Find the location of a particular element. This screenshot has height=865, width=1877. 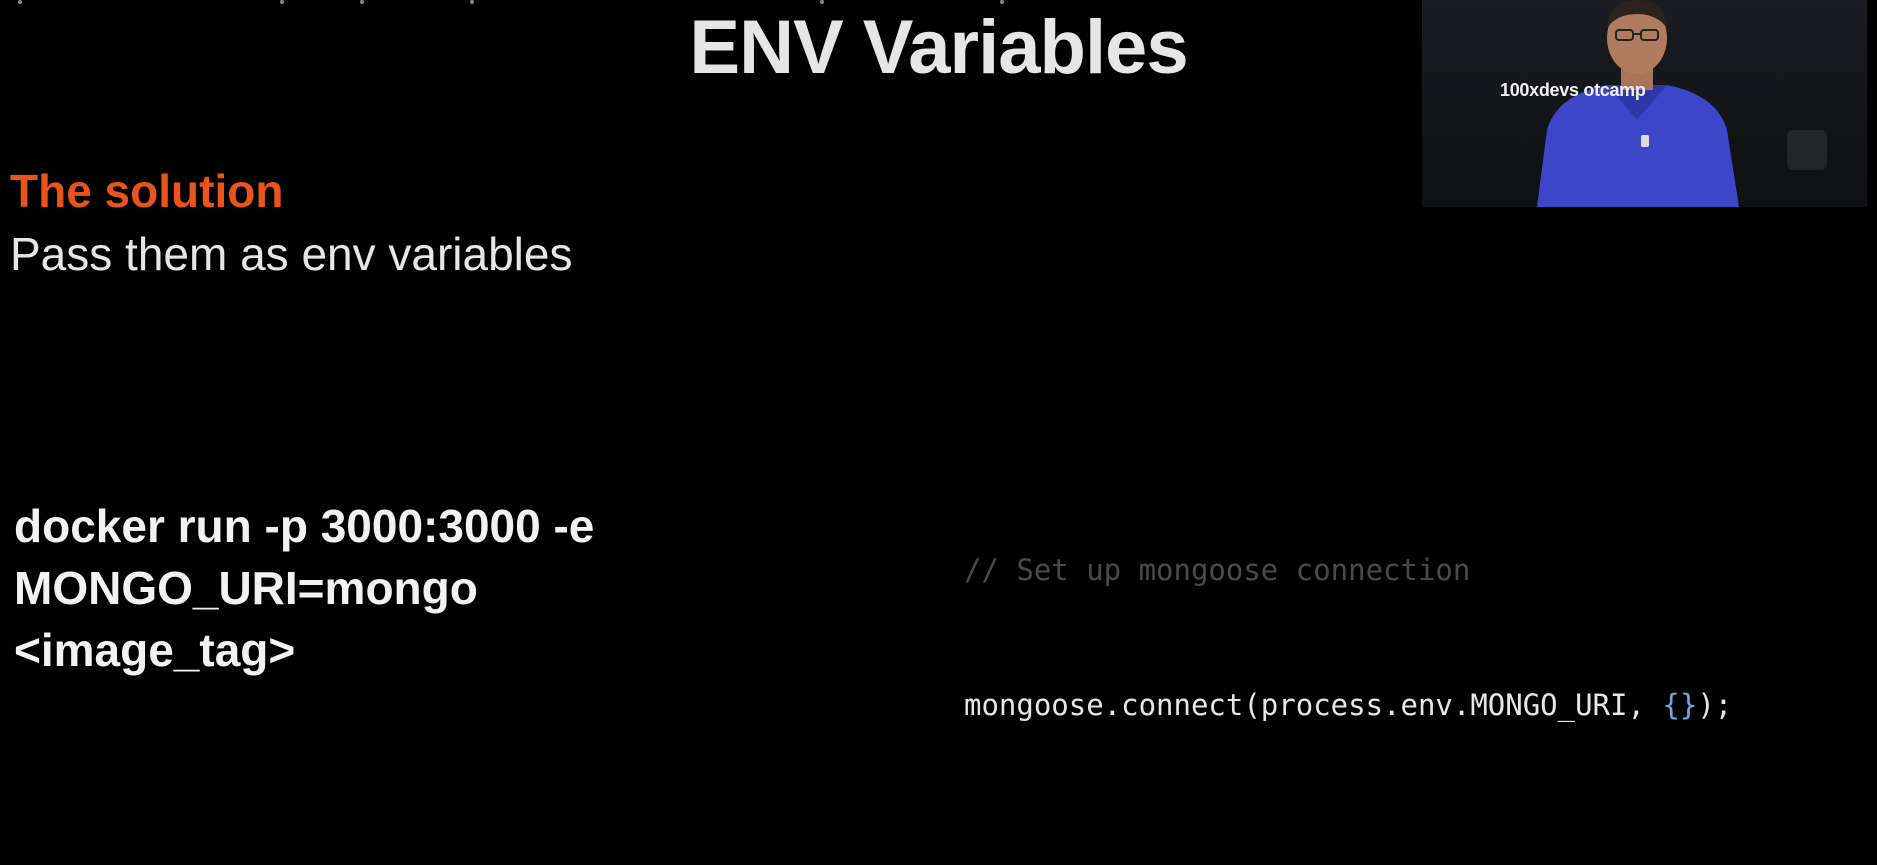

code-line-braces: {} is located at coordinates (1680, 705).